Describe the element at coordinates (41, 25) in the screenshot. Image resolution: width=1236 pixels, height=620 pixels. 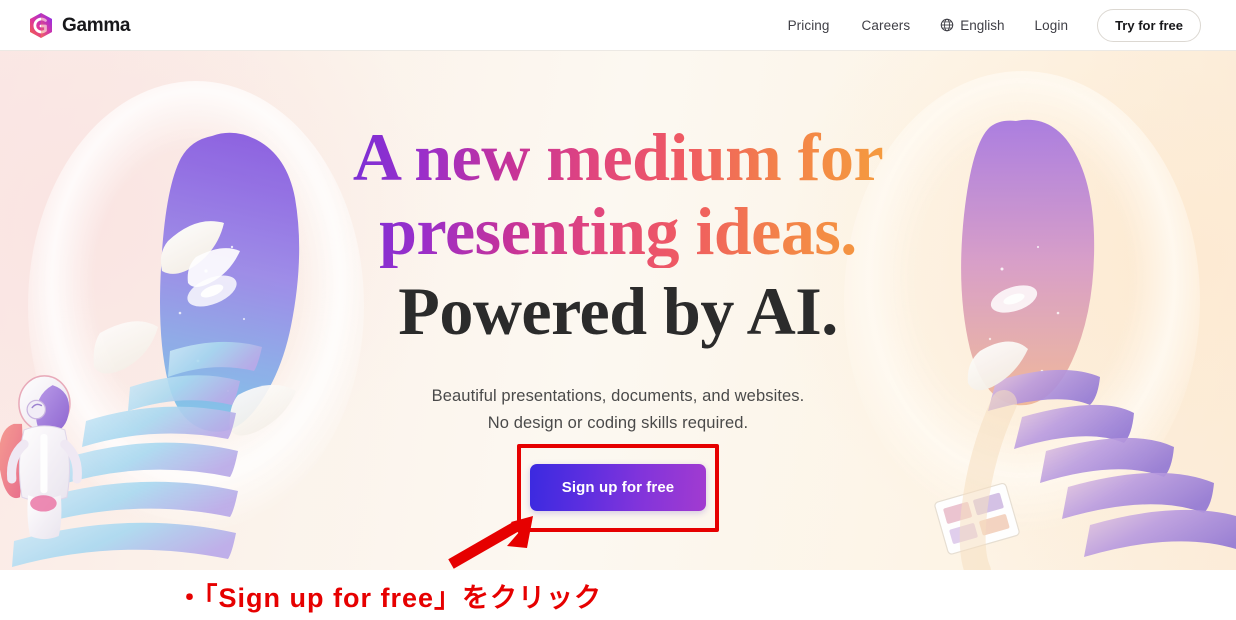
I see `gamma-hexagon-logo-icon` at that location.